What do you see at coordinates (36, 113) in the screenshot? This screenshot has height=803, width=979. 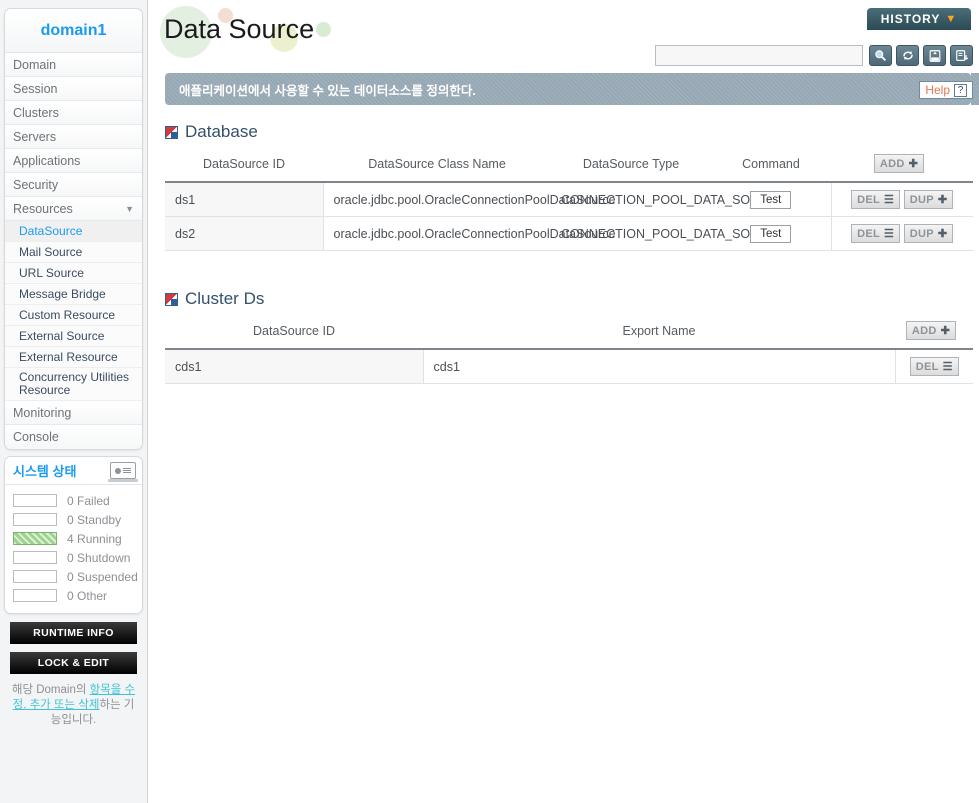 I see `sidebar-item-label: Clusters` at bounding box center [36, 113].